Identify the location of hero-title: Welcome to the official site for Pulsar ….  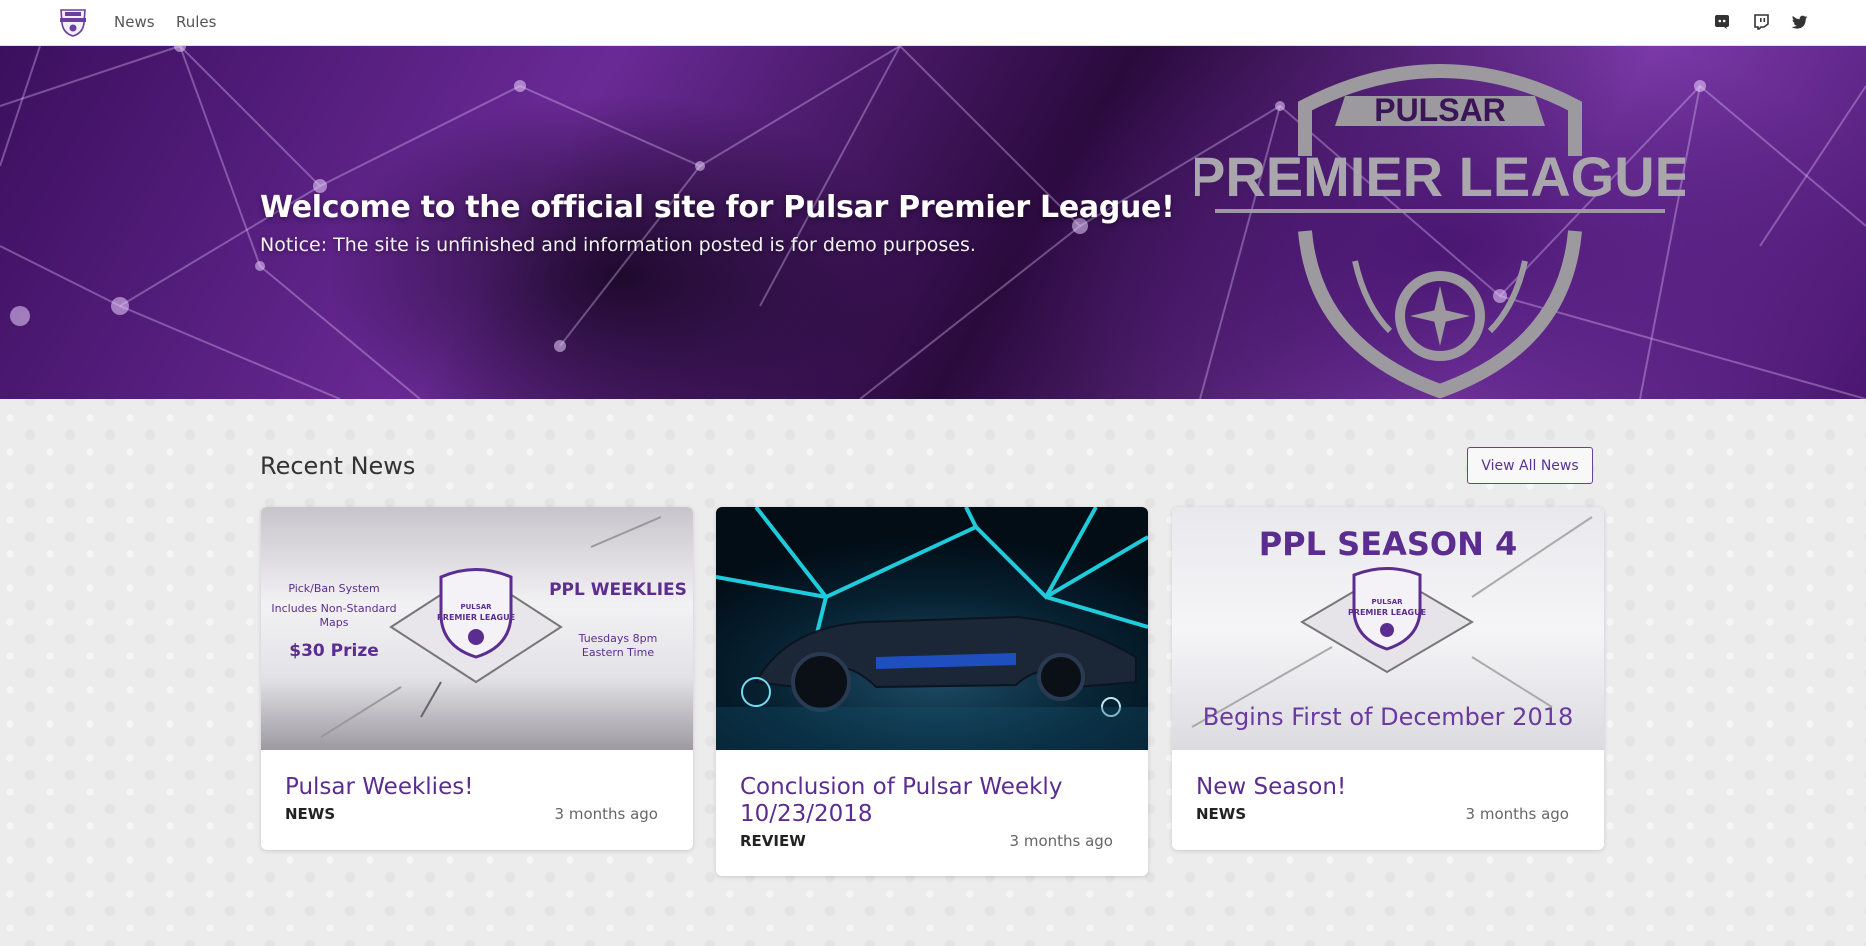
(717, 207).